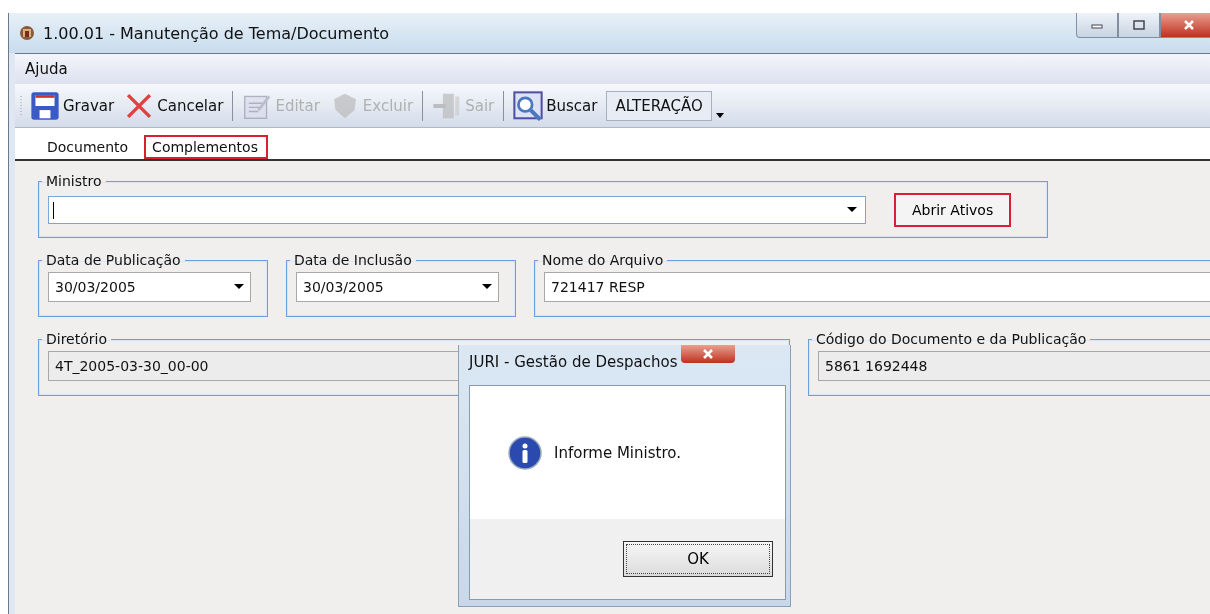 This screenshot has width=1210, height=614. What do you see at coordinates (113, 260) in the screenshot?
I see `group-label: Data de Publicação` at bounding box center [113, 260].